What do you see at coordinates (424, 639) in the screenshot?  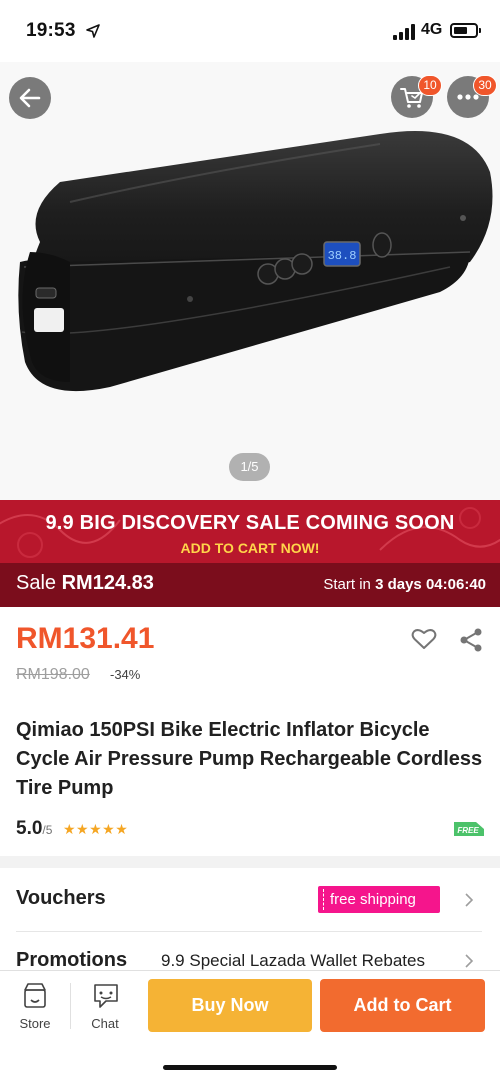 I see `heart-icon` at bounding box center [424, 639].